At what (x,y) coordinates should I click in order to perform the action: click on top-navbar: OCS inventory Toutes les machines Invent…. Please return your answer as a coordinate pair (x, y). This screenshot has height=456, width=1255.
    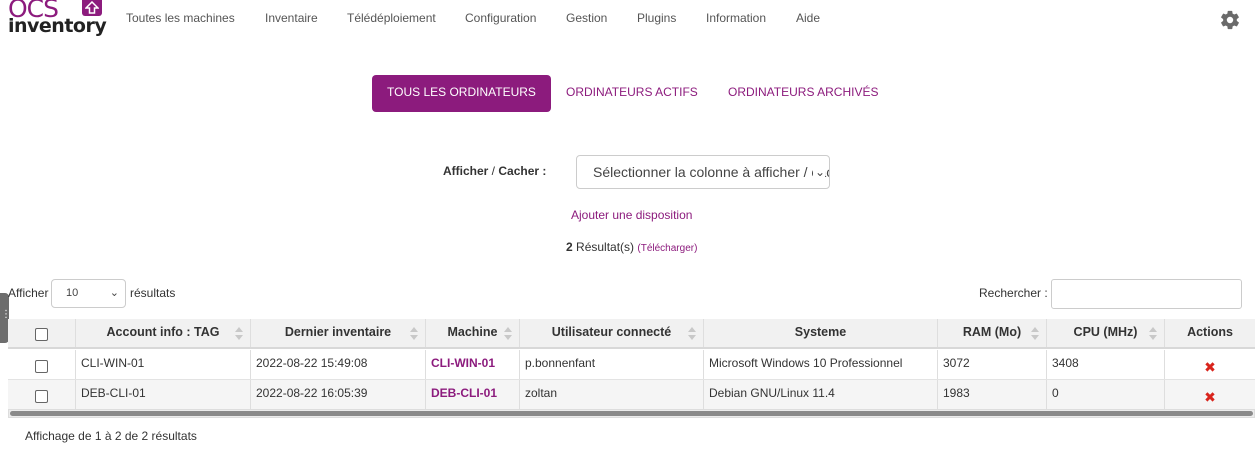
    Looking at the image, I should click on (627, 20).